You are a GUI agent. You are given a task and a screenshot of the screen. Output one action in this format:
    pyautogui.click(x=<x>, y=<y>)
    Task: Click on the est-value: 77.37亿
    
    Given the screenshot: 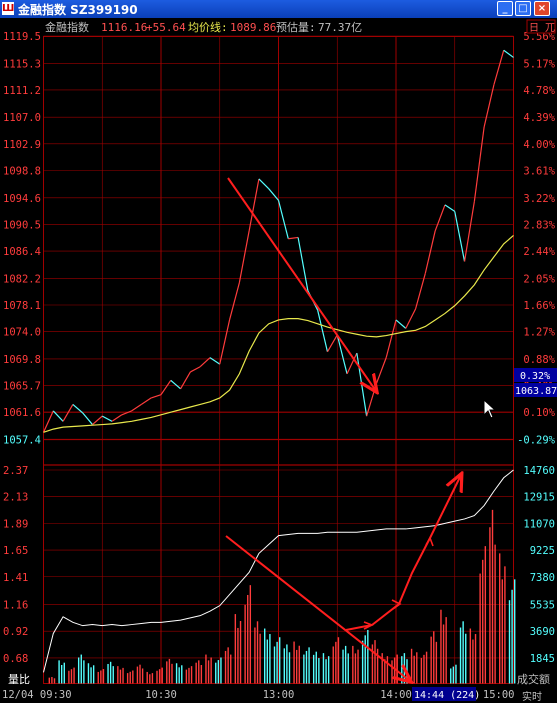 What is the action you would take?
    pyautogui.click(x=340, y=27)
    